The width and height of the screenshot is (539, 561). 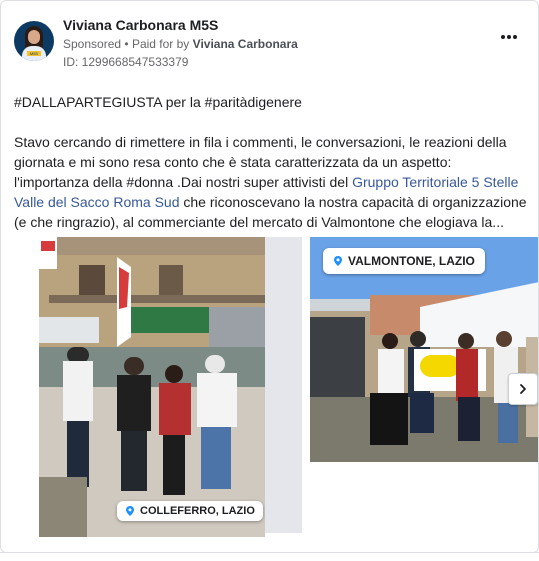 What do you see at coordinates (197, 511) in the screenshot?
I see `location-text: COLLEFERRO, LAZIO` at bounding box center [197, 511].